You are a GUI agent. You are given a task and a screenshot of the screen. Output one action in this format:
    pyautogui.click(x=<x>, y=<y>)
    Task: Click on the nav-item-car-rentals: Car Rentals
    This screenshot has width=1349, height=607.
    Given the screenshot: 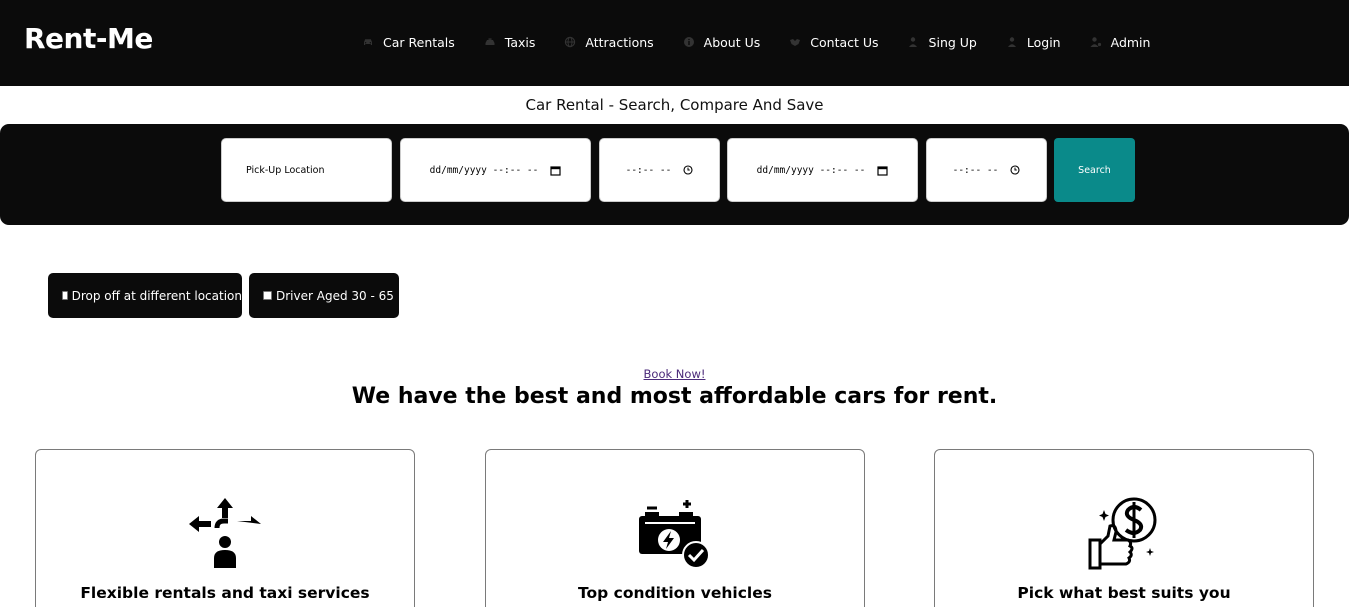 What is the action you would take?
    pyautogui.click(x=408, y=42)
    